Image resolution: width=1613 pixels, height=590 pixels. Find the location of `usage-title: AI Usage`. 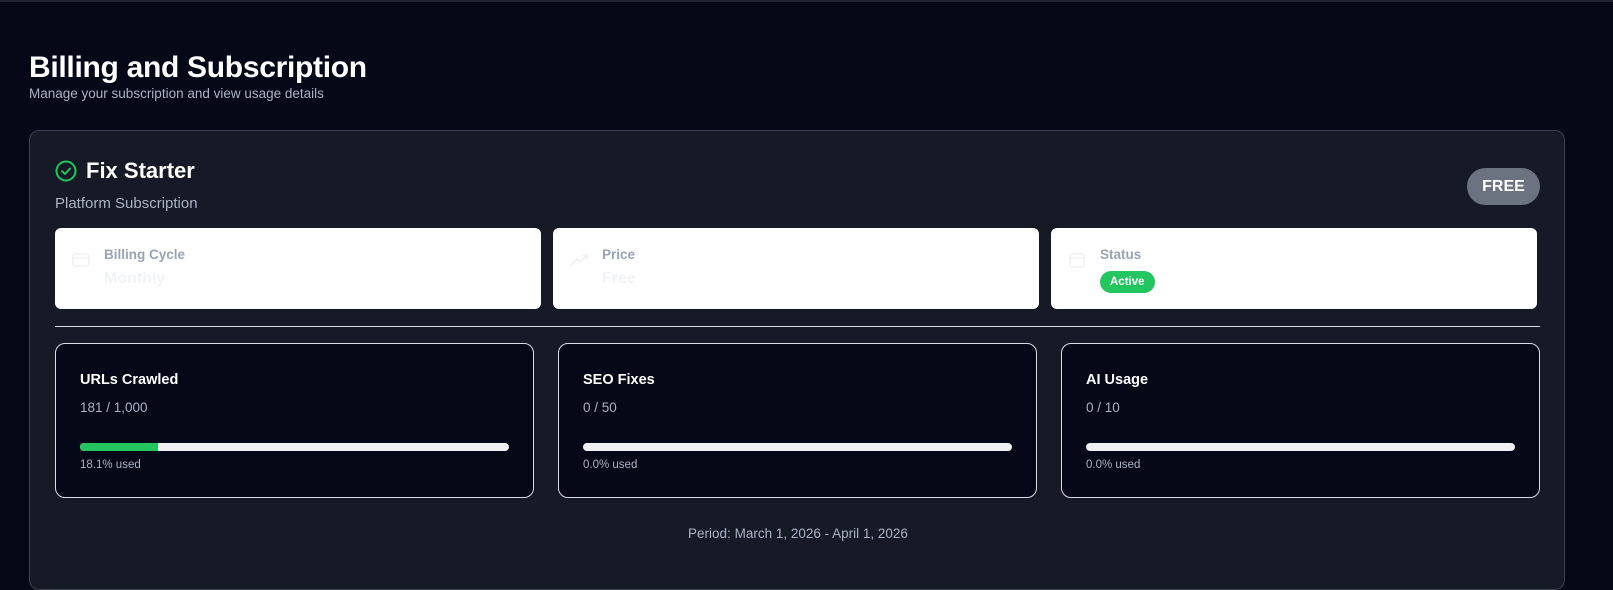

usage-title: AI Usage is located at coordinates (1117, 380).